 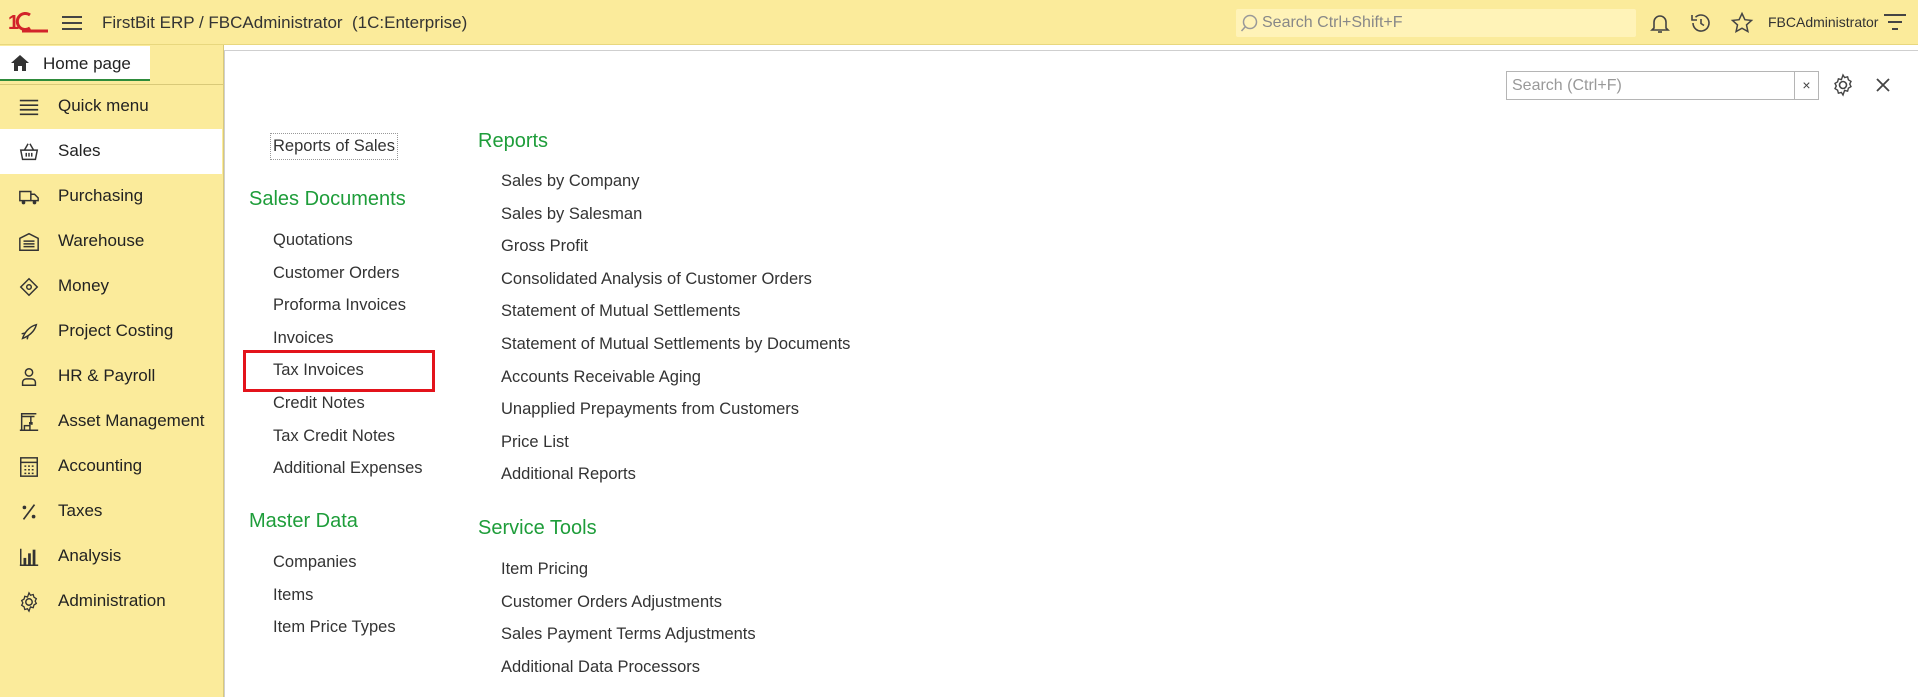 I want to click on link-item-price-types: Item Price Types, so click(x=334, y=627).